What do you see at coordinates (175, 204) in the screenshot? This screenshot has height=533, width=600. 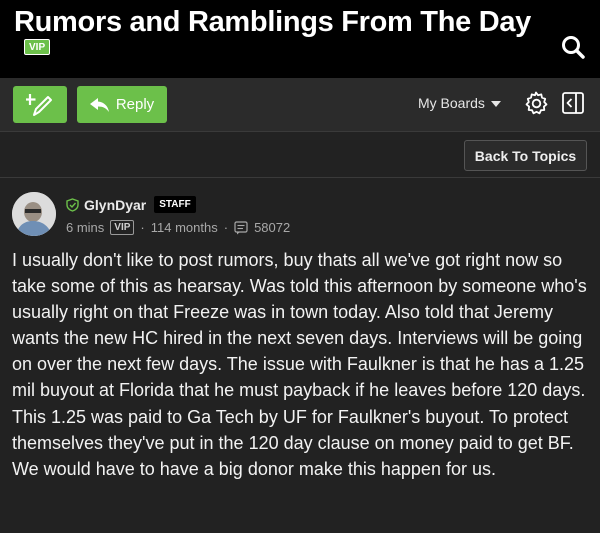 I see `staff-badge: STAFF` at bounding box center [175, 204].